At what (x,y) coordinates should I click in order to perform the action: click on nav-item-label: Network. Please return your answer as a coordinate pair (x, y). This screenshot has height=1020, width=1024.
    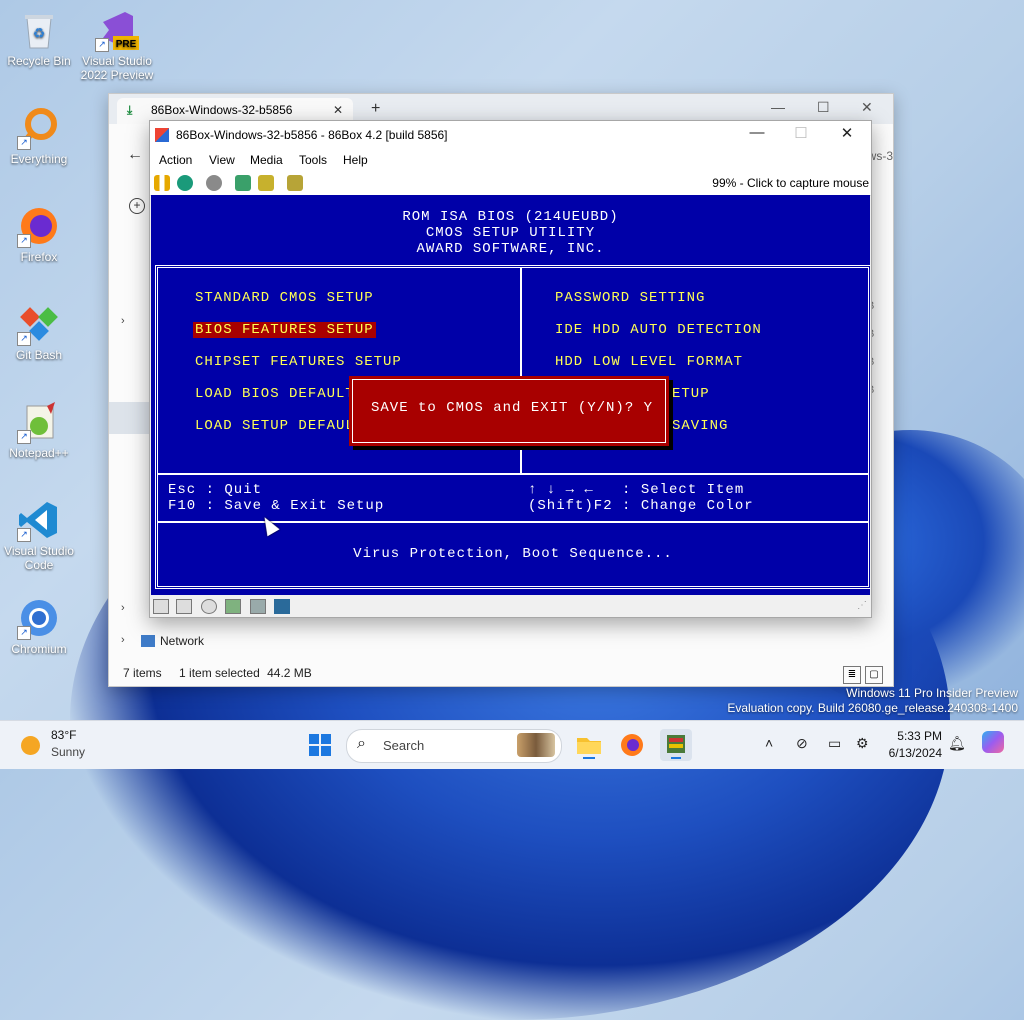
    Looking at the image, I should click on (182, 641).